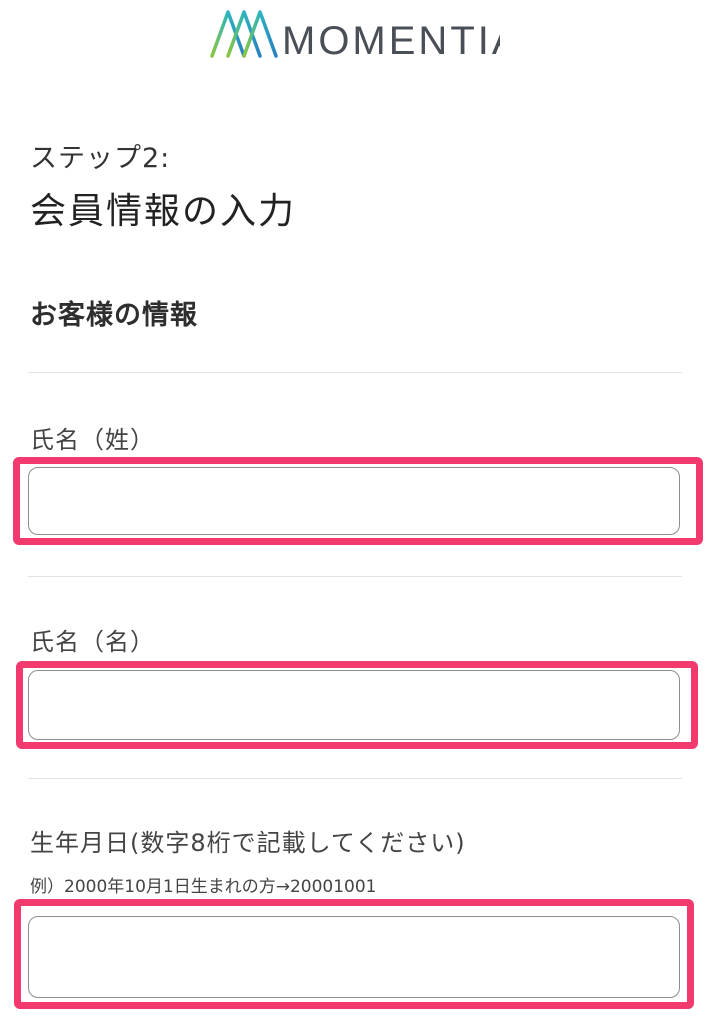 The height and width of the screenshot is (1024, 709). Describe the element at coordinates (354, 957) in the screenshot. I see `birthdate-input` at that location.